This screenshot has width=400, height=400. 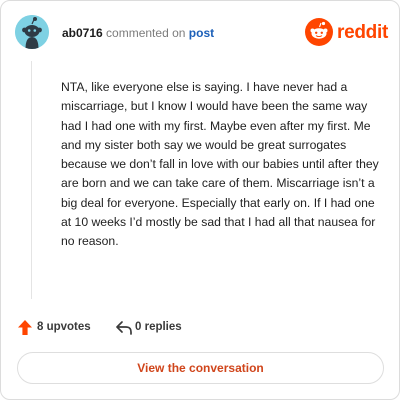 What do you see at coordinates (146, 33) in the screenshot?
I see `action-text: commented on` at bounding box center [146, 33].